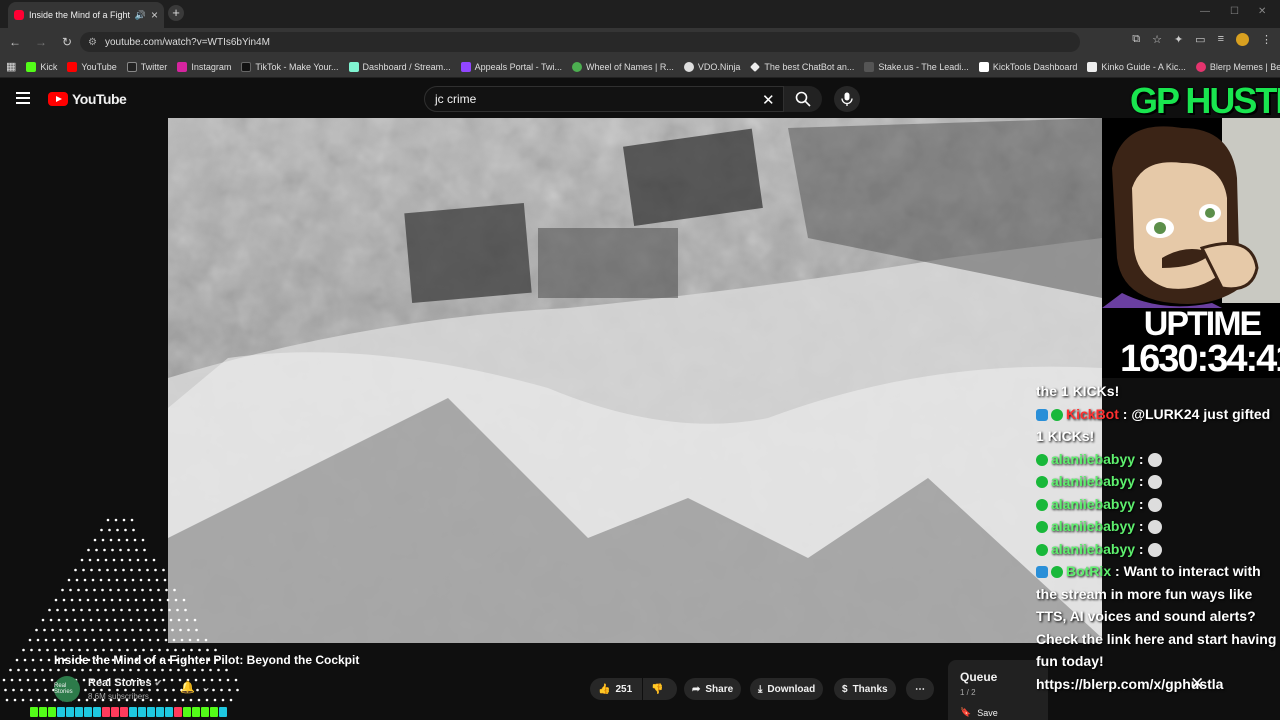 The width and height of the screenshot is (1280, 720). What do you see at coordinates (604, 99) in the screenshot?
I see `search-input: jc crime` at bounding box center [604, 99].